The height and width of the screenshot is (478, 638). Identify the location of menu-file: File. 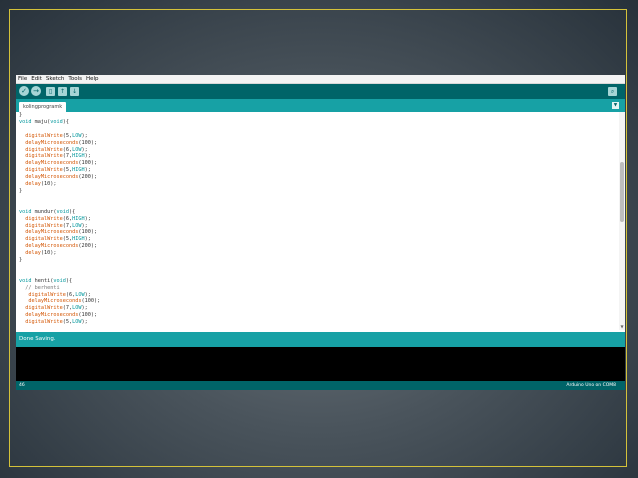
(22, 79).